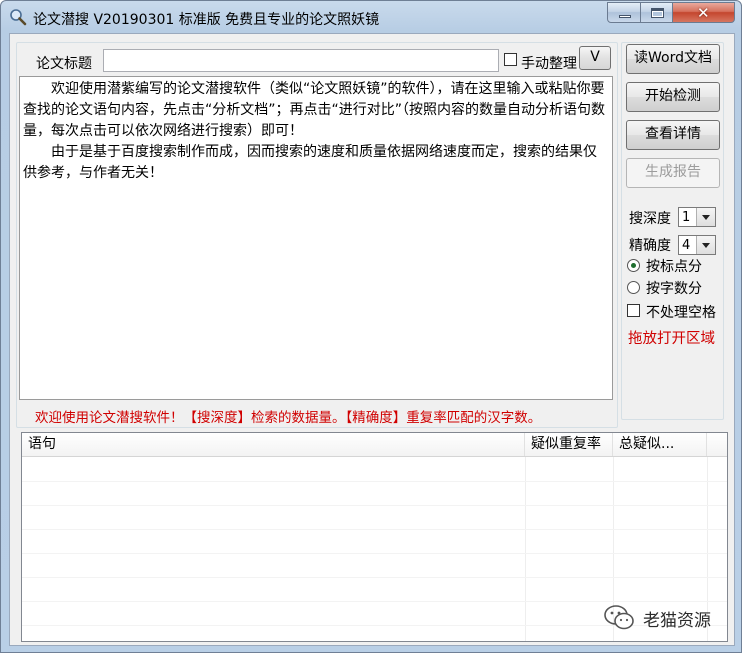 This screenshot has width=742, height=653. What do you see at coordinates (301, 60) in the screenshot?
I see `paper-title-input` at bounding box center [301, 60].